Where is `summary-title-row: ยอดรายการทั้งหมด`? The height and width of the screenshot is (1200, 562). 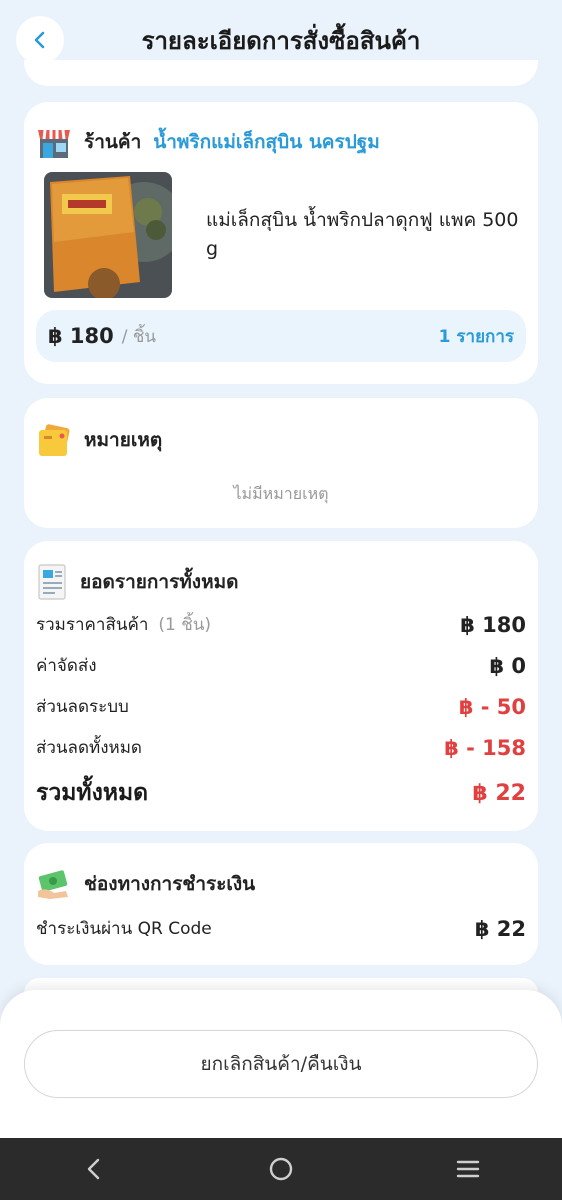 summary-title-row: ยอดรายการทั้งหมด is located at coordinates (137, 582).